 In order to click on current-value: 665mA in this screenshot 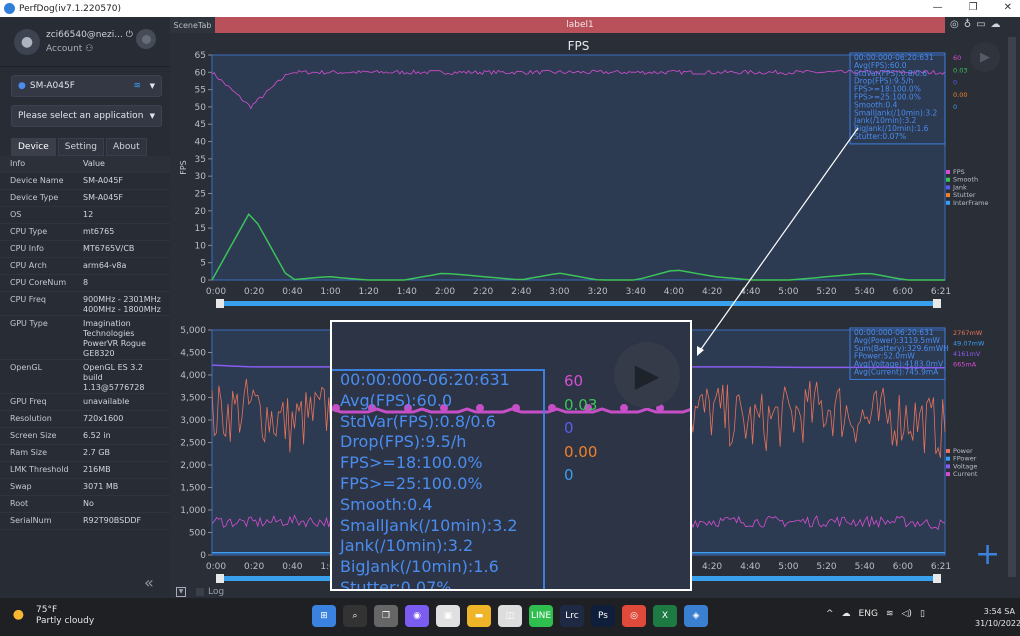, I will do `click(965, 365)`.